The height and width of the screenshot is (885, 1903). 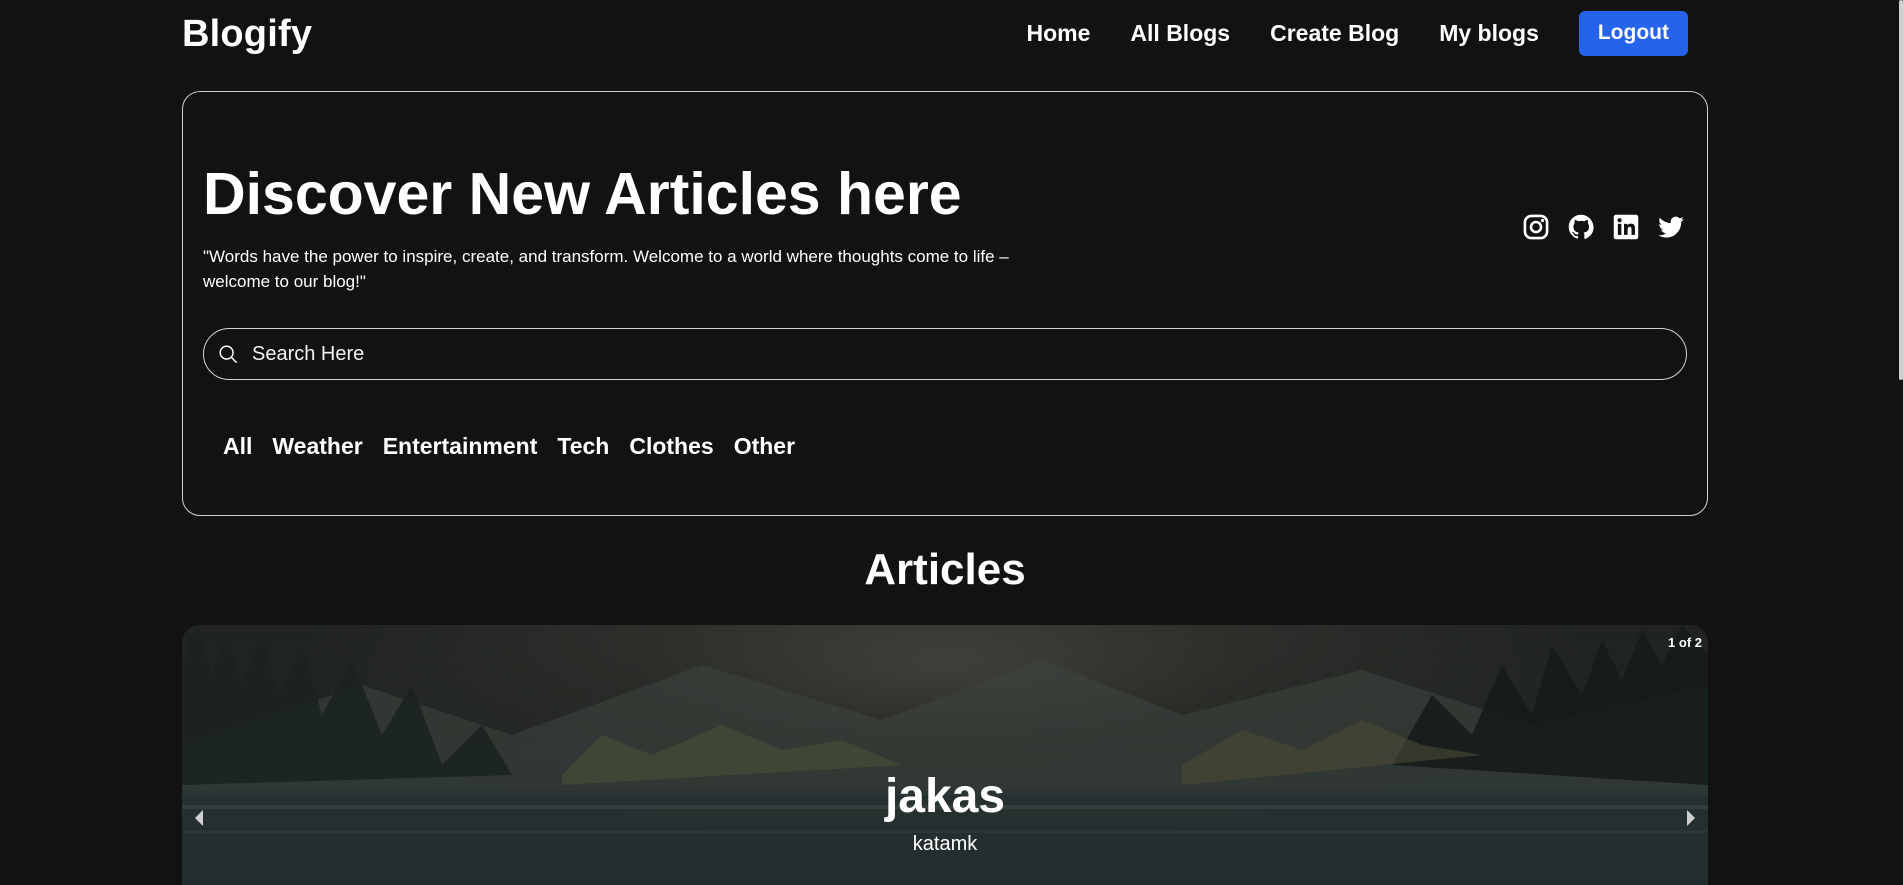 What do you see at coordinates (945, 844) in the screenshot?
I see `slide-author: katamk` at bounding box center [945, 844].